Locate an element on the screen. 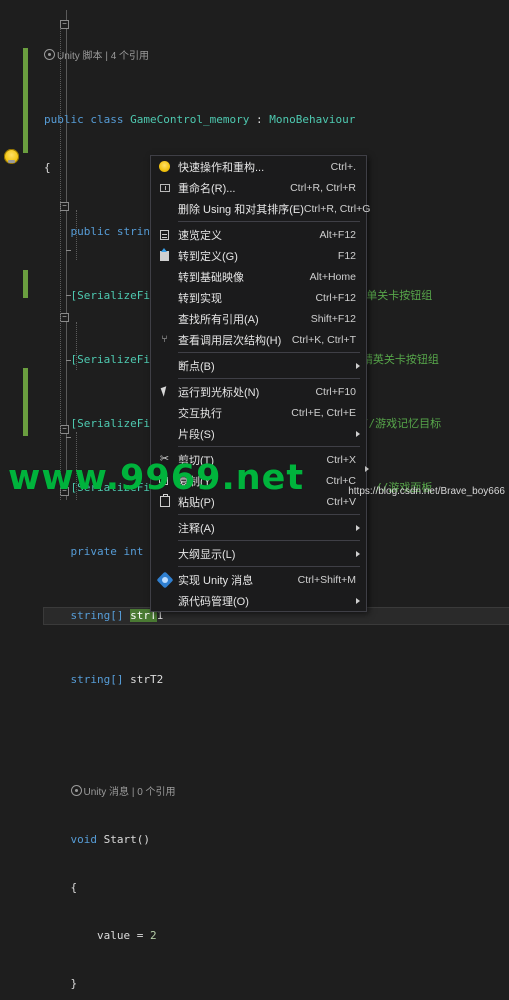 The image size is (509, 1000). menu-item-1: 重命名(R)... Ctrl+R, Ctrl+R is located at coordinates (258, 187).